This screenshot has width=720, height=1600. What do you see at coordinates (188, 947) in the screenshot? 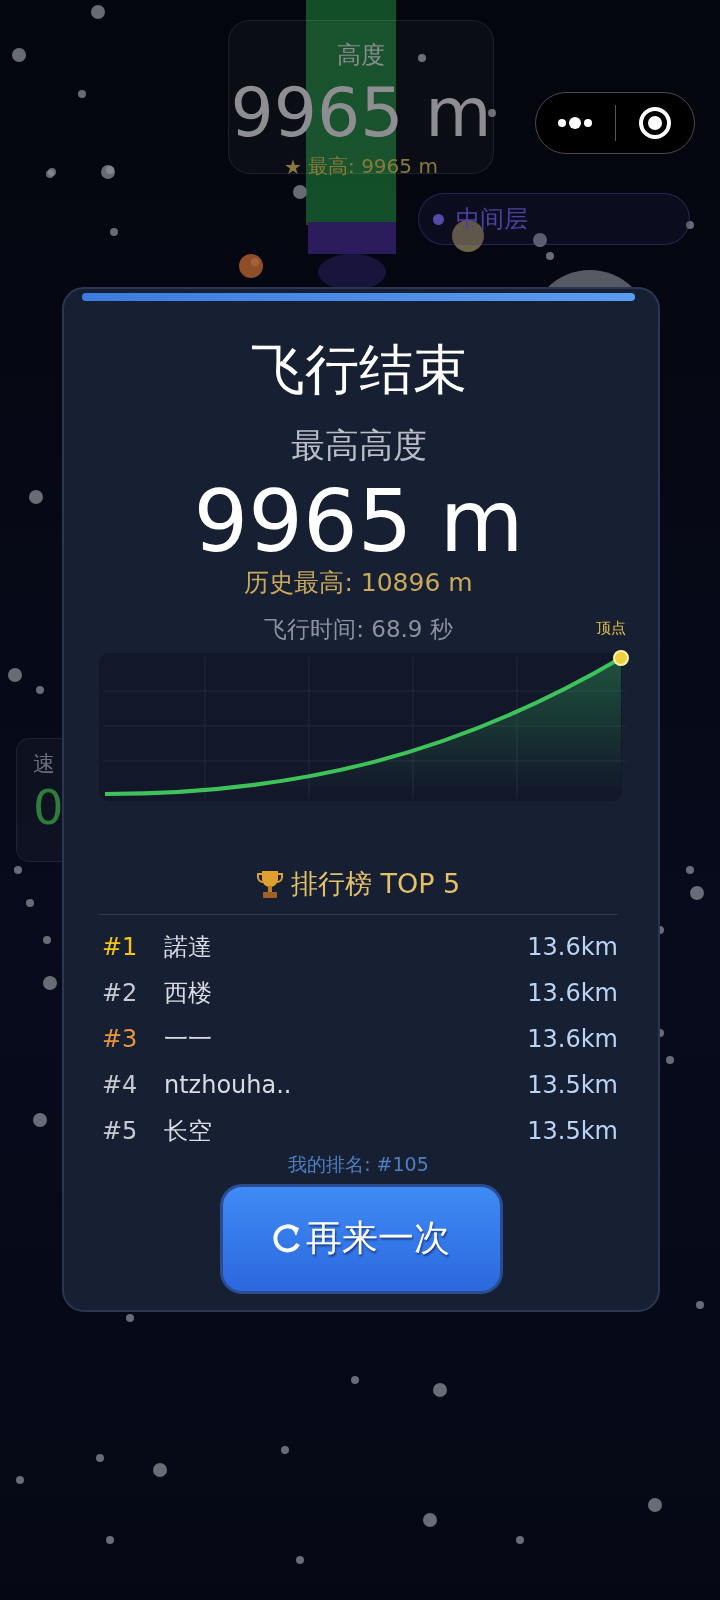
I see `player-name: 諾達` at bounding box center [188, 947].